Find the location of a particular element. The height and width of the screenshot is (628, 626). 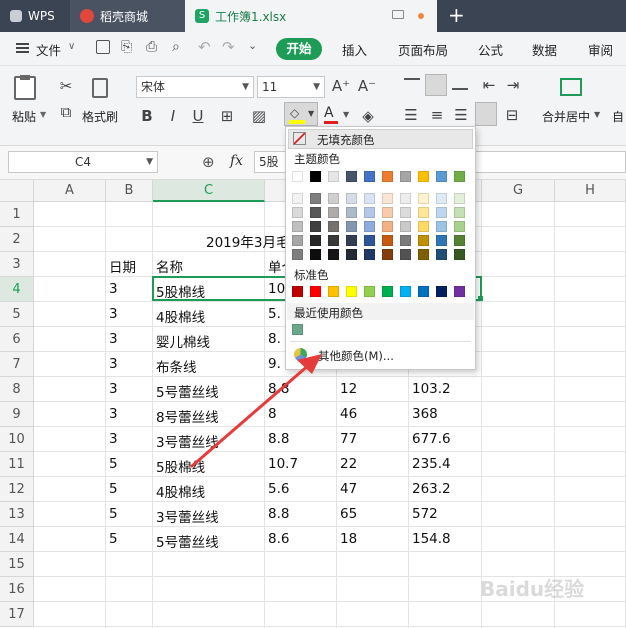

annotation-arrow is located at coordinates (256, 411).